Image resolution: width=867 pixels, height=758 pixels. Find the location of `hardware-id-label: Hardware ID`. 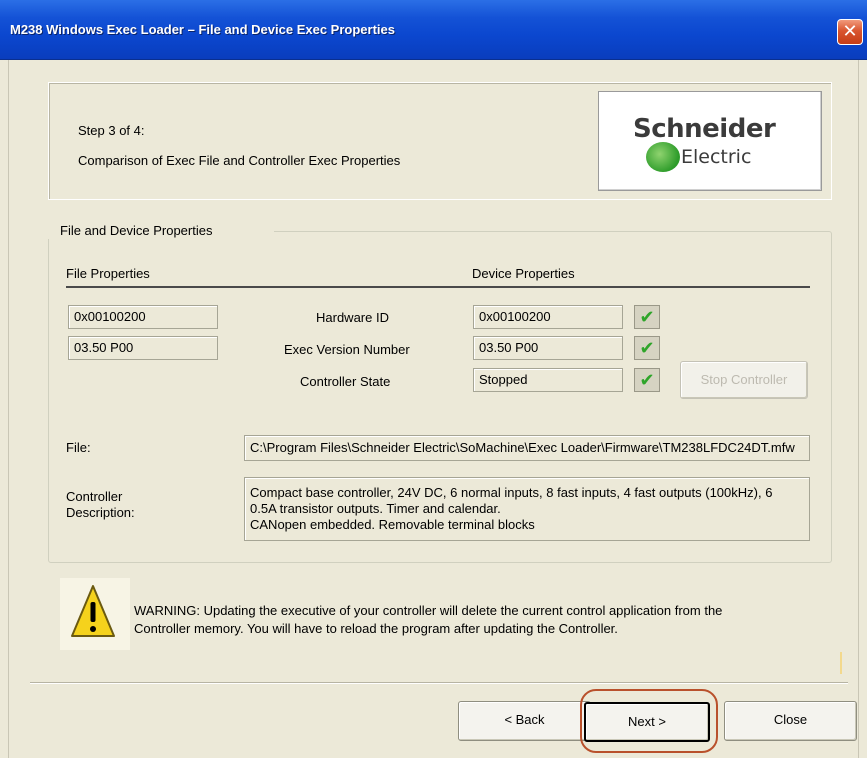

hardware-id-label: Hardware ID is located at coordinates (352, 317).